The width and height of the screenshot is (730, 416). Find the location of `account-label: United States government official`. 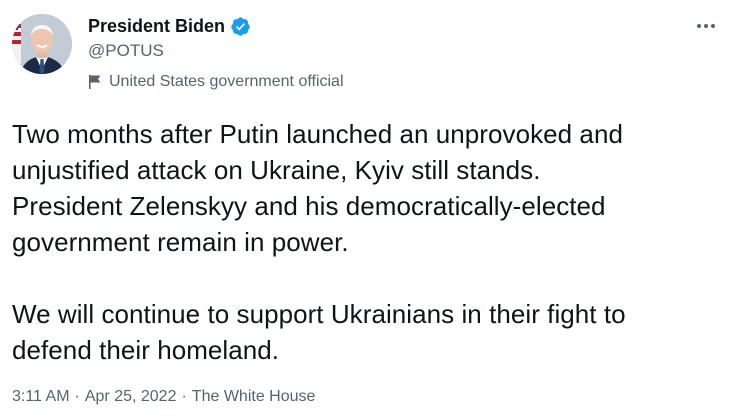

account-label: United States government official is located at coordinates (216, 82).